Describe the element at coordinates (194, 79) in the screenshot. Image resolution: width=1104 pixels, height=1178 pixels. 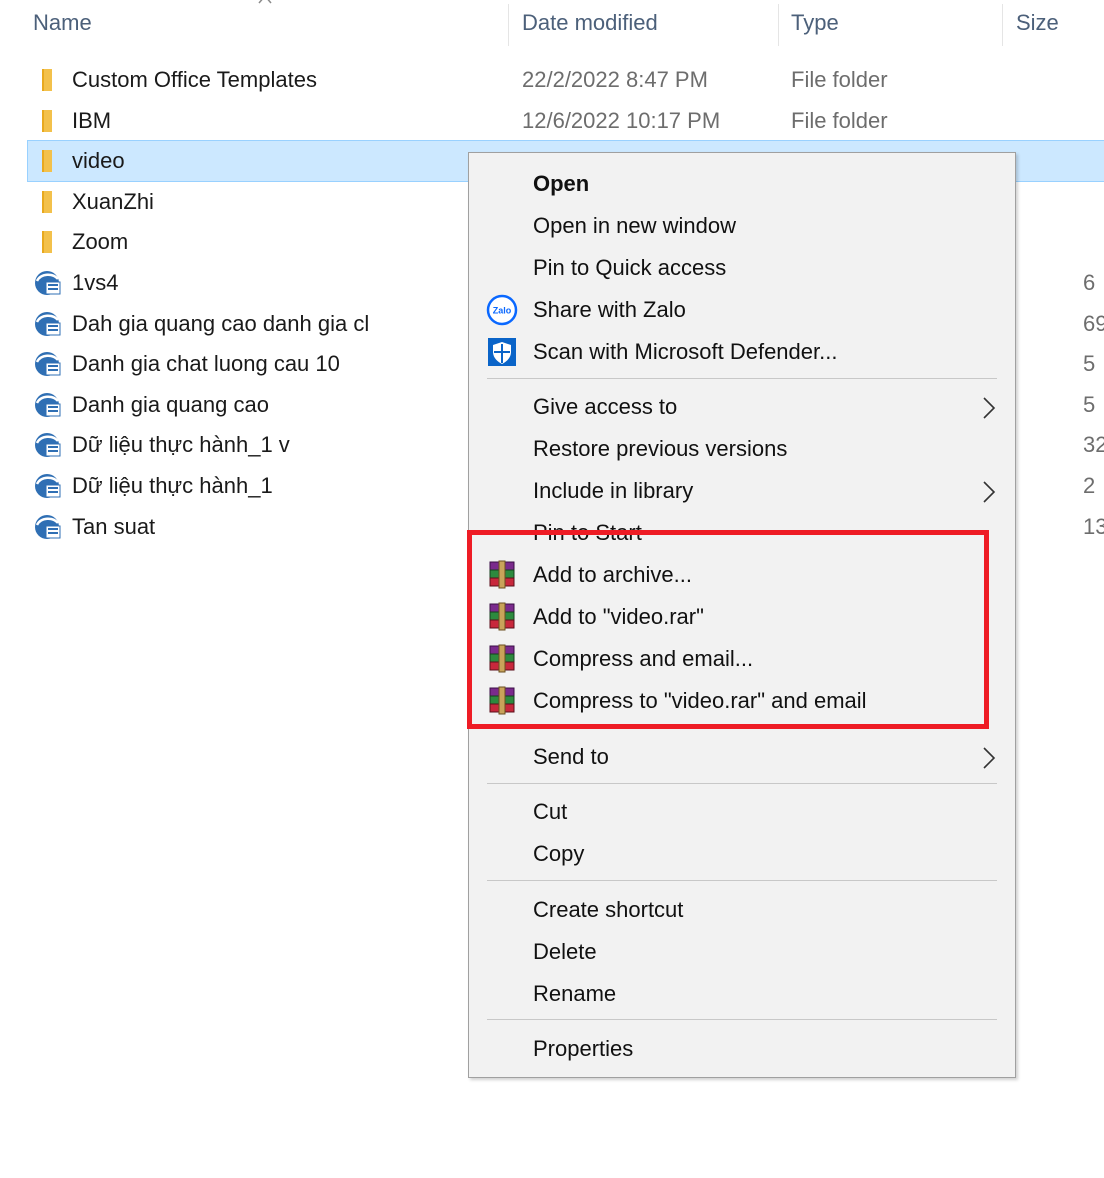
I see `file-name: Custom Office Templates` at that location.